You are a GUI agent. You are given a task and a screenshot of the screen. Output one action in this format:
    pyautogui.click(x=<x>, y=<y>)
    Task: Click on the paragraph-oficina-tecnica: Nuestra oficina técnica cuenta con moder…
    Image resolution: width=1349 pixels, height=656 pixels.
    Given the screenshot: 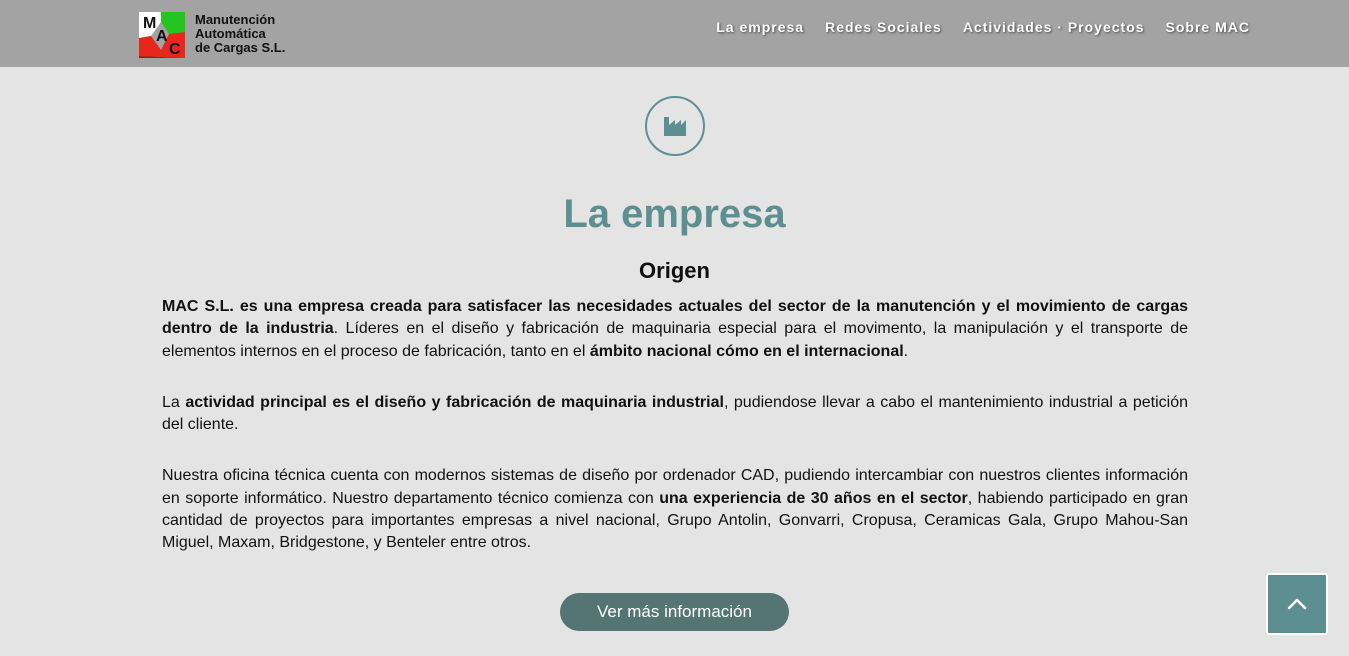 What is the action you would take?
    pyautogui.click(x=675, y=509)
    